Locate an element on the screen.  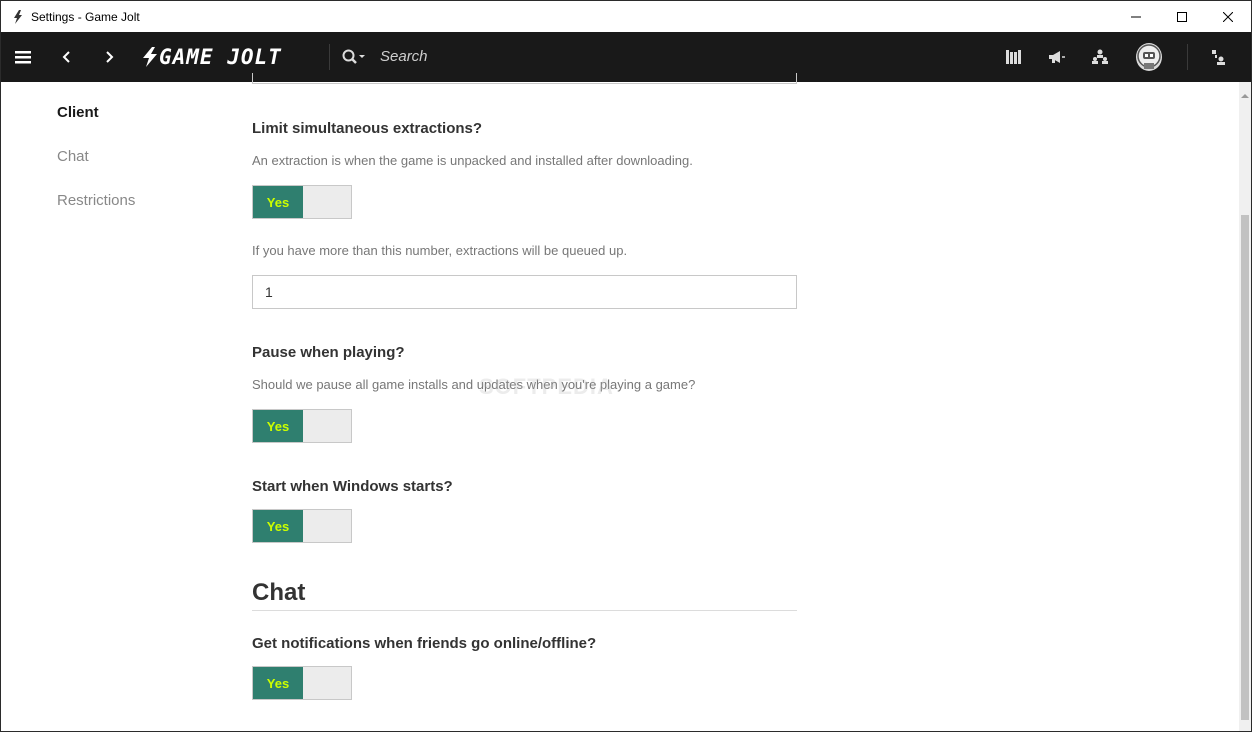
section-divider is located at coordinates (524, 610).